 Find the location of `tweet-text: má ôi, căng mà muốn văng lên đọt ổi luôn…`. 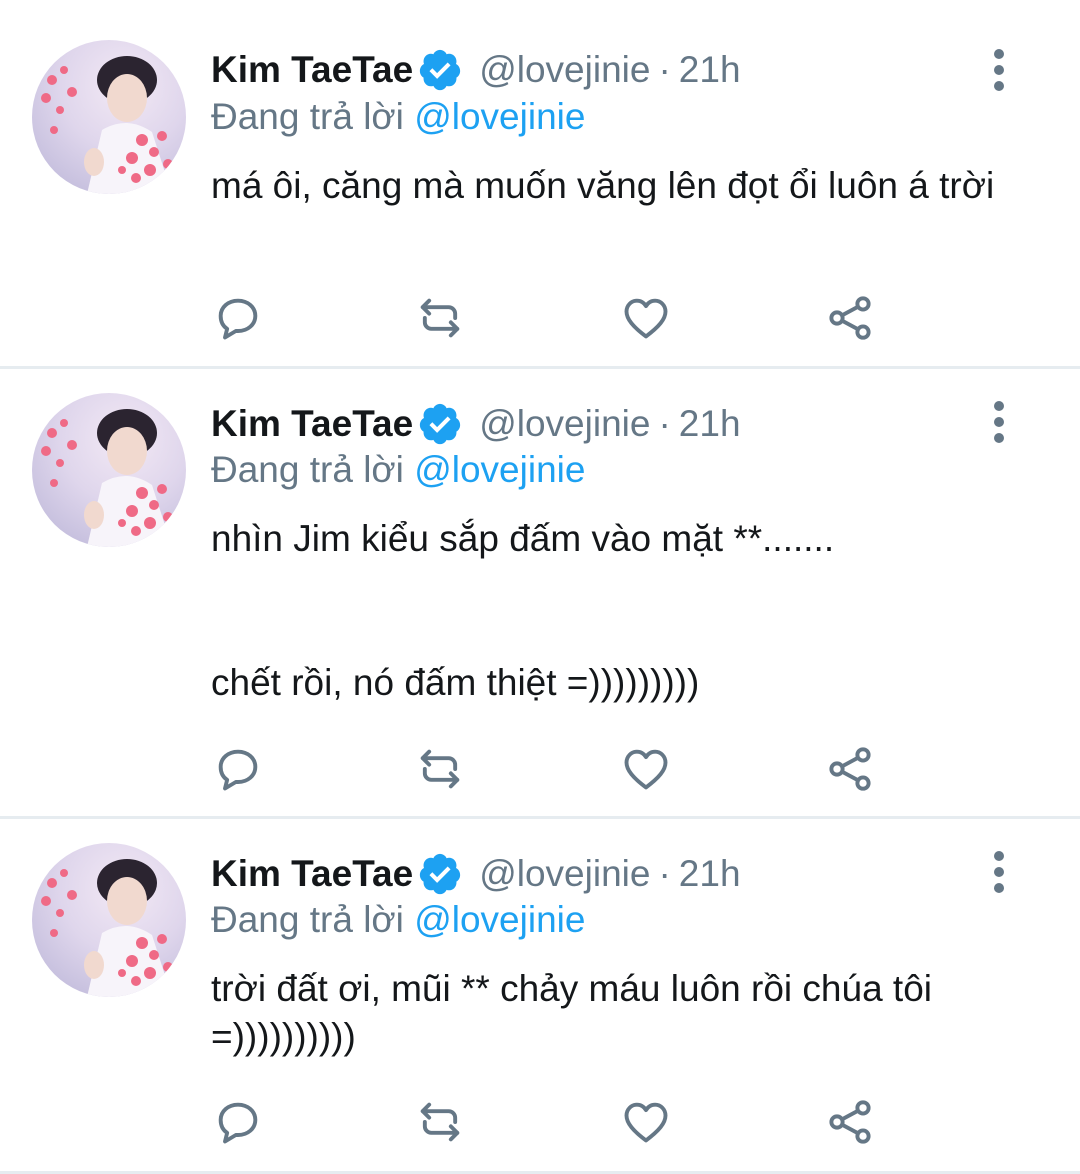

tweet-text: má ôi, căng mà muốn văng lên đọt ổi luôn… is located at coordinates (603, 185).